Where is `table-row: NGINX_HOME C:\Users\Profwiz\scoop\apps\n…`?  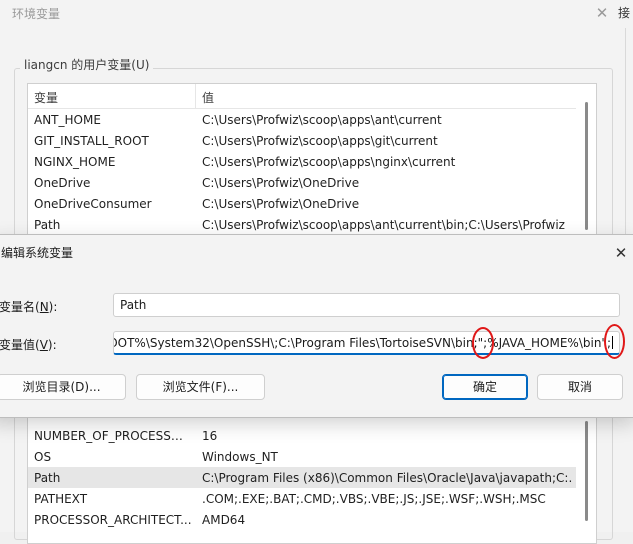
table-row: NGINX_HOME C:\Users\Profwiz\scoop\apps\n… is located at coordinates (302, 161).